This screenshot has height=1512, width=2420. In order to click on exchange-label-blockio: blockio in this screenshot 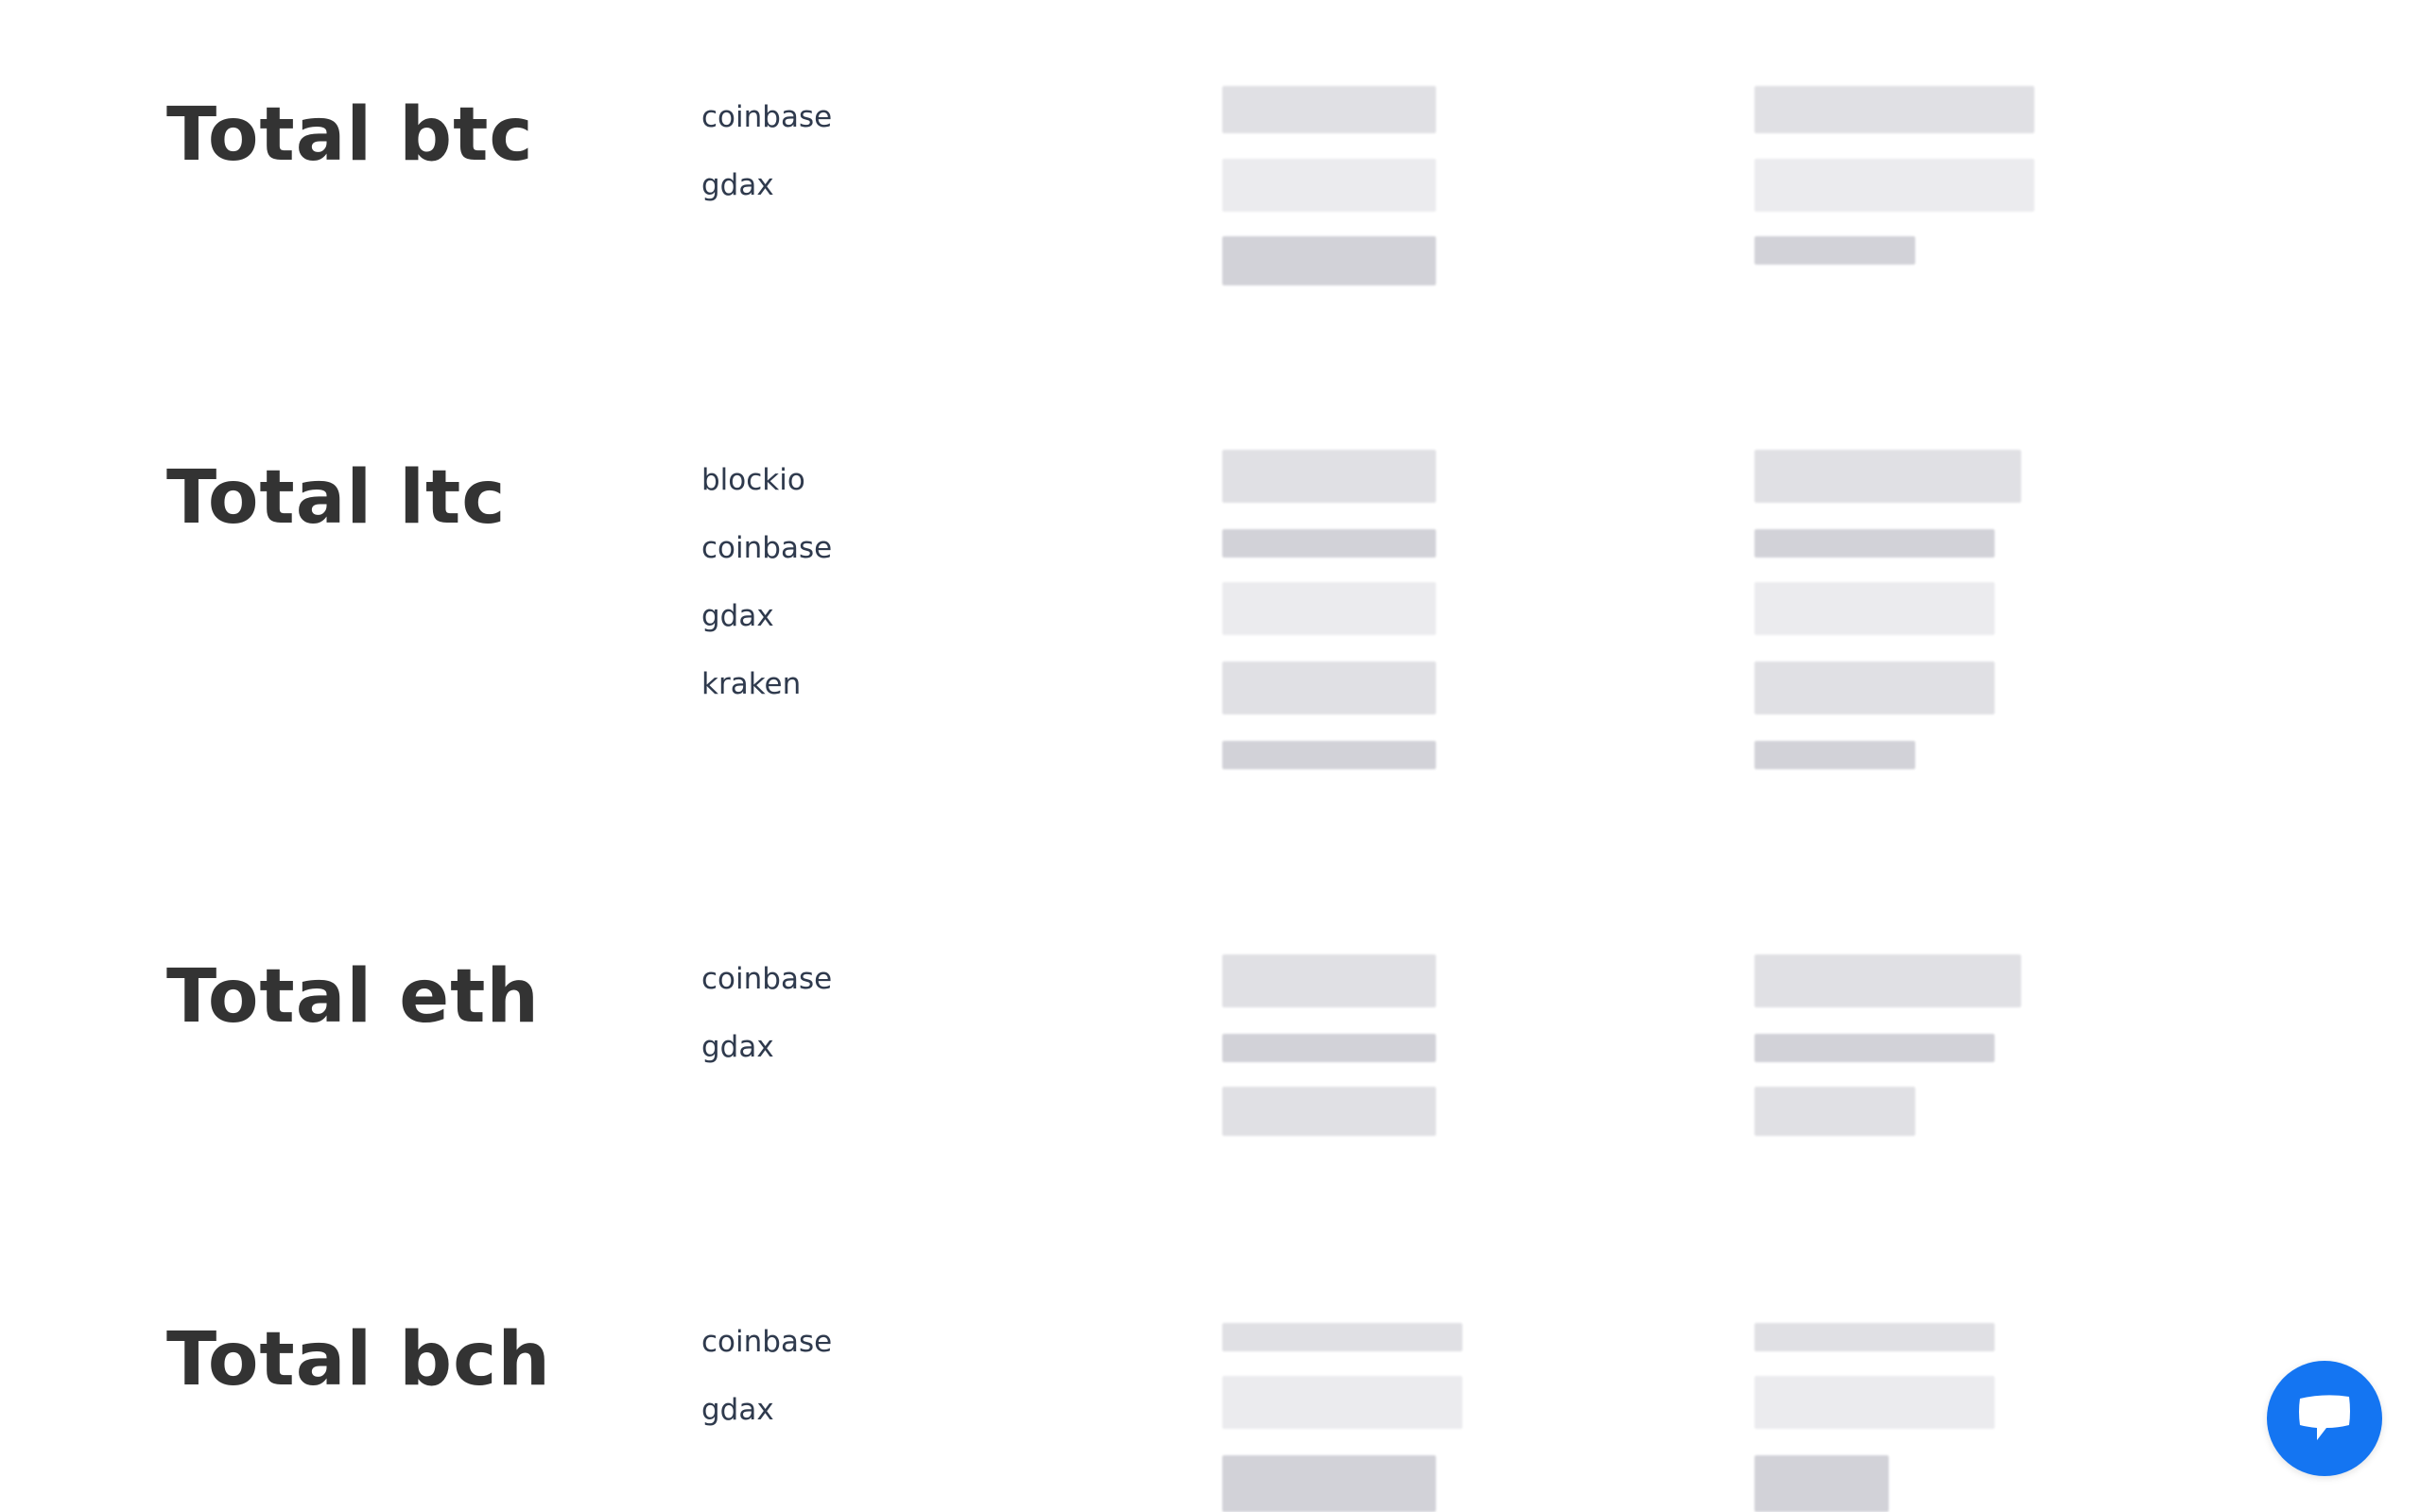, I will do `click(753, 480)`.